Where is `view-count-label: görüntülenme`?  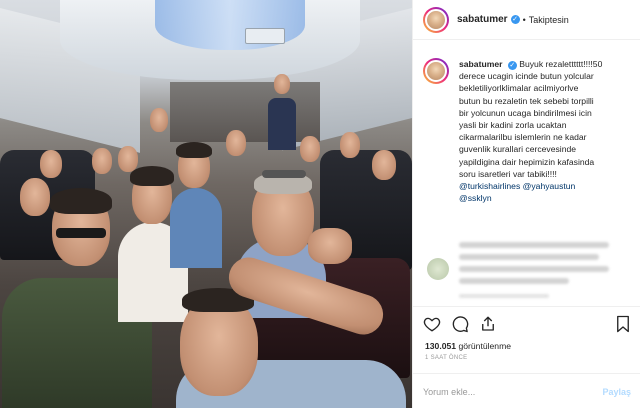 view-count-label: görüntülenme is located at coordinates (485, 346).